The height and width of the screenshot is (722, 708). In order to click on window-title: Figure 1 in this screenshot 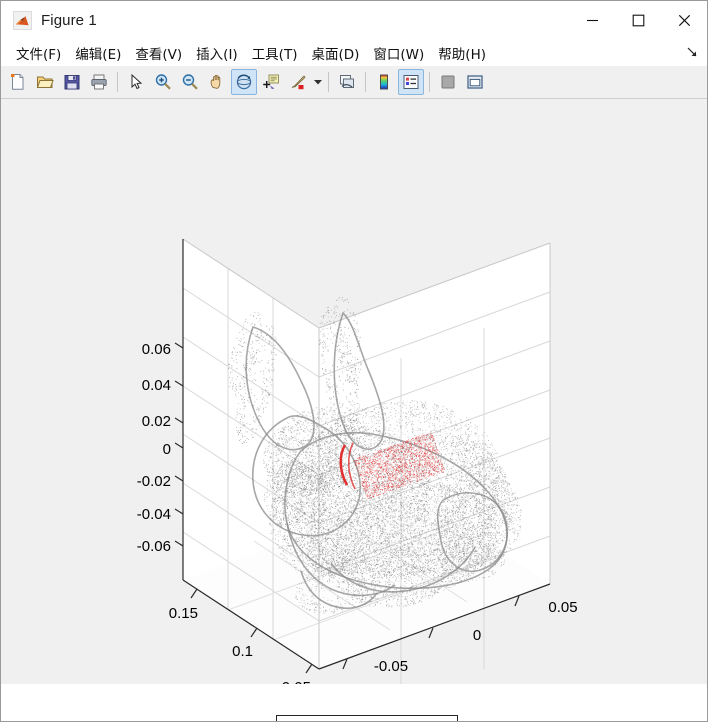, I will do `click(69, 20)`.